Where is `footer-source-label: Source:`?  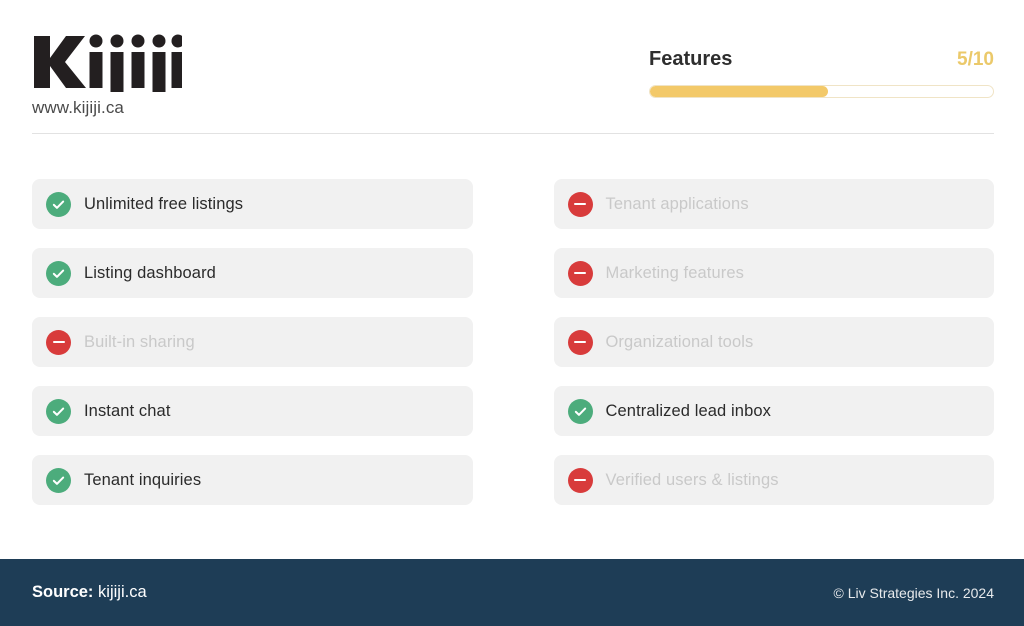
footer-source-label: Source: is located at coordinates (63, 592).